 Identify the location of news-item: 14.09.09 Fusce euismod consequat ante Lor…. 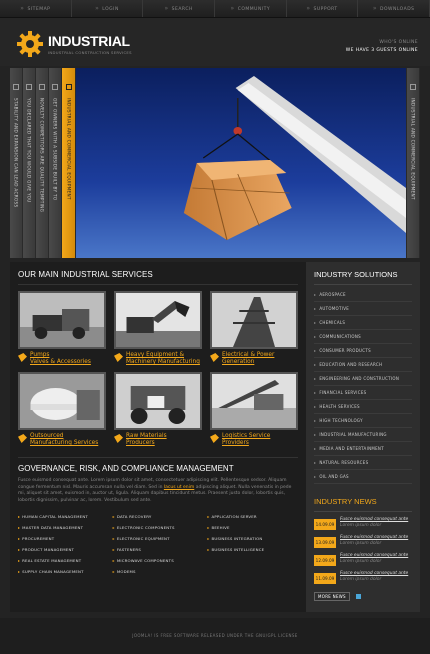
(363, 523).